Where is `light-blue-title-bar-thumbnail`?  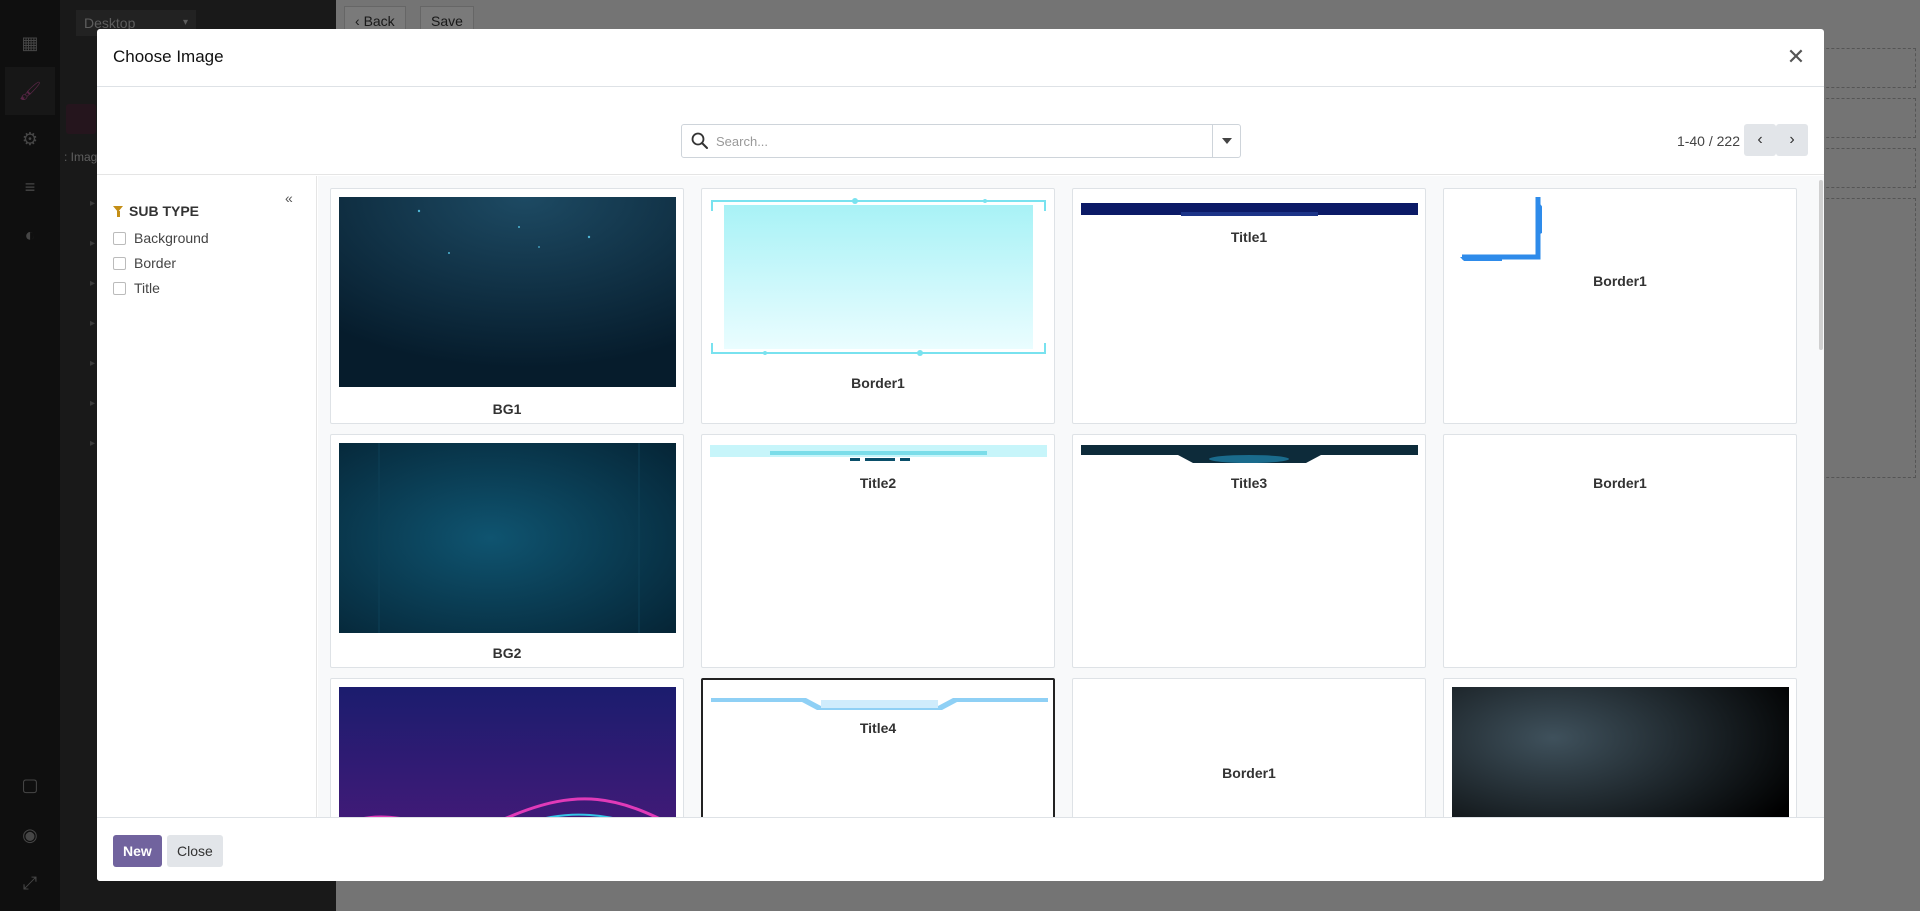
light-blue-title-bar-thumbnail is located at coordinates (879, 704).